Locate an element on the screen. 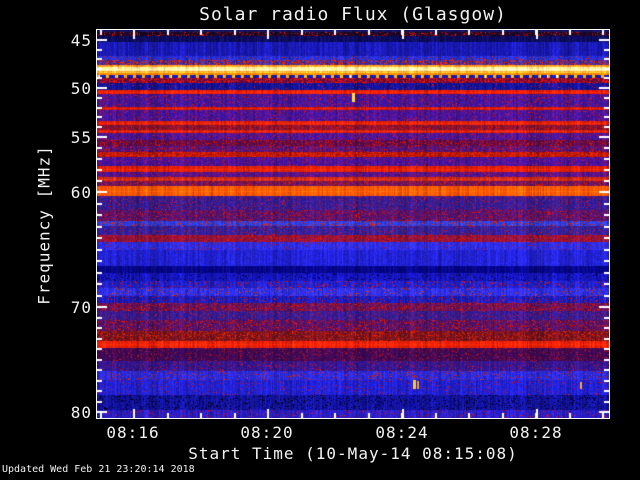 This screenshot has height=480, width=640. x-tick-label-0816: 08:16 is located at coordinates (133, 432).